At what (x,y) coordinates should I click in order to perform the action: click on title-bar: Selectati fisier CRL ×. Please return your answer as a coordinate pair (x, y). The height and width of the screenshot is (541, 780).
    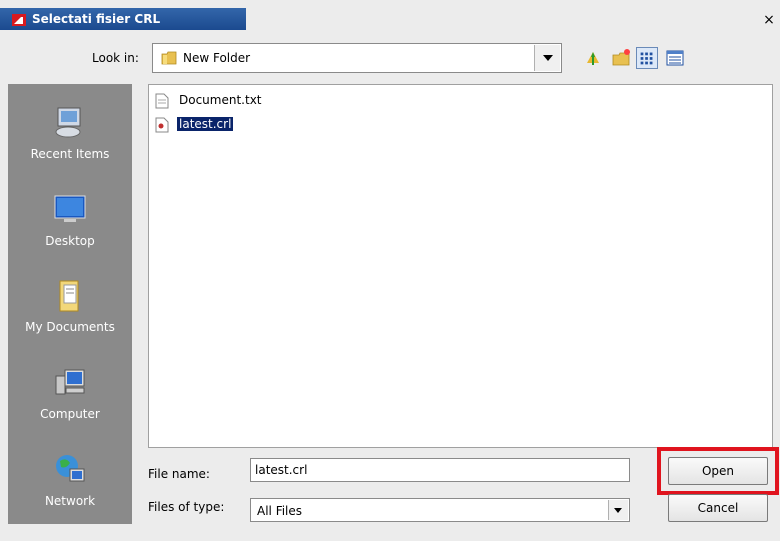
    Looking at the image, I should click on (390, 17).